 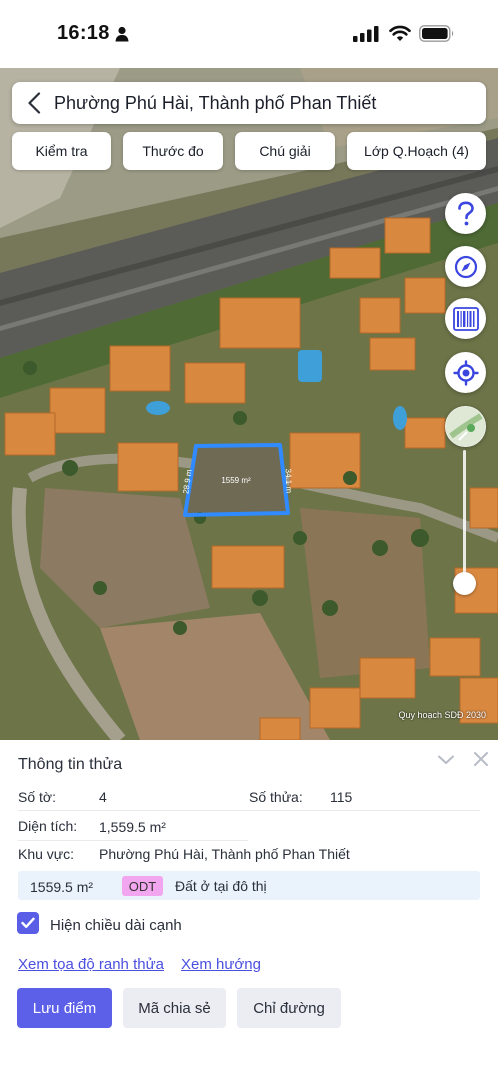 I want to click on share-code-button: Mã chia sẻ, so click(x=174, y=1008).